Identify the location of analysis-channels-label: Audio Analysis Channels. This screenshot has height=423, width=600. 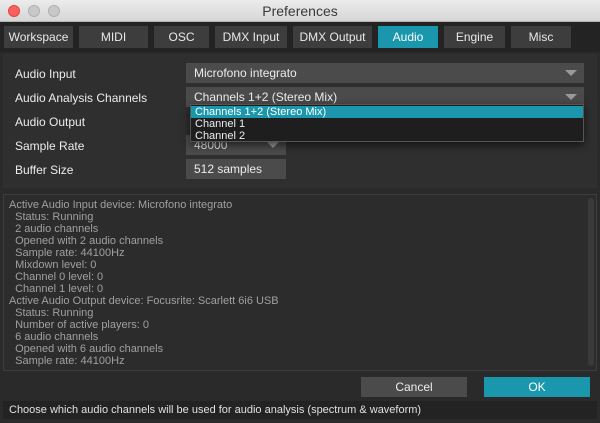
(81, 98).